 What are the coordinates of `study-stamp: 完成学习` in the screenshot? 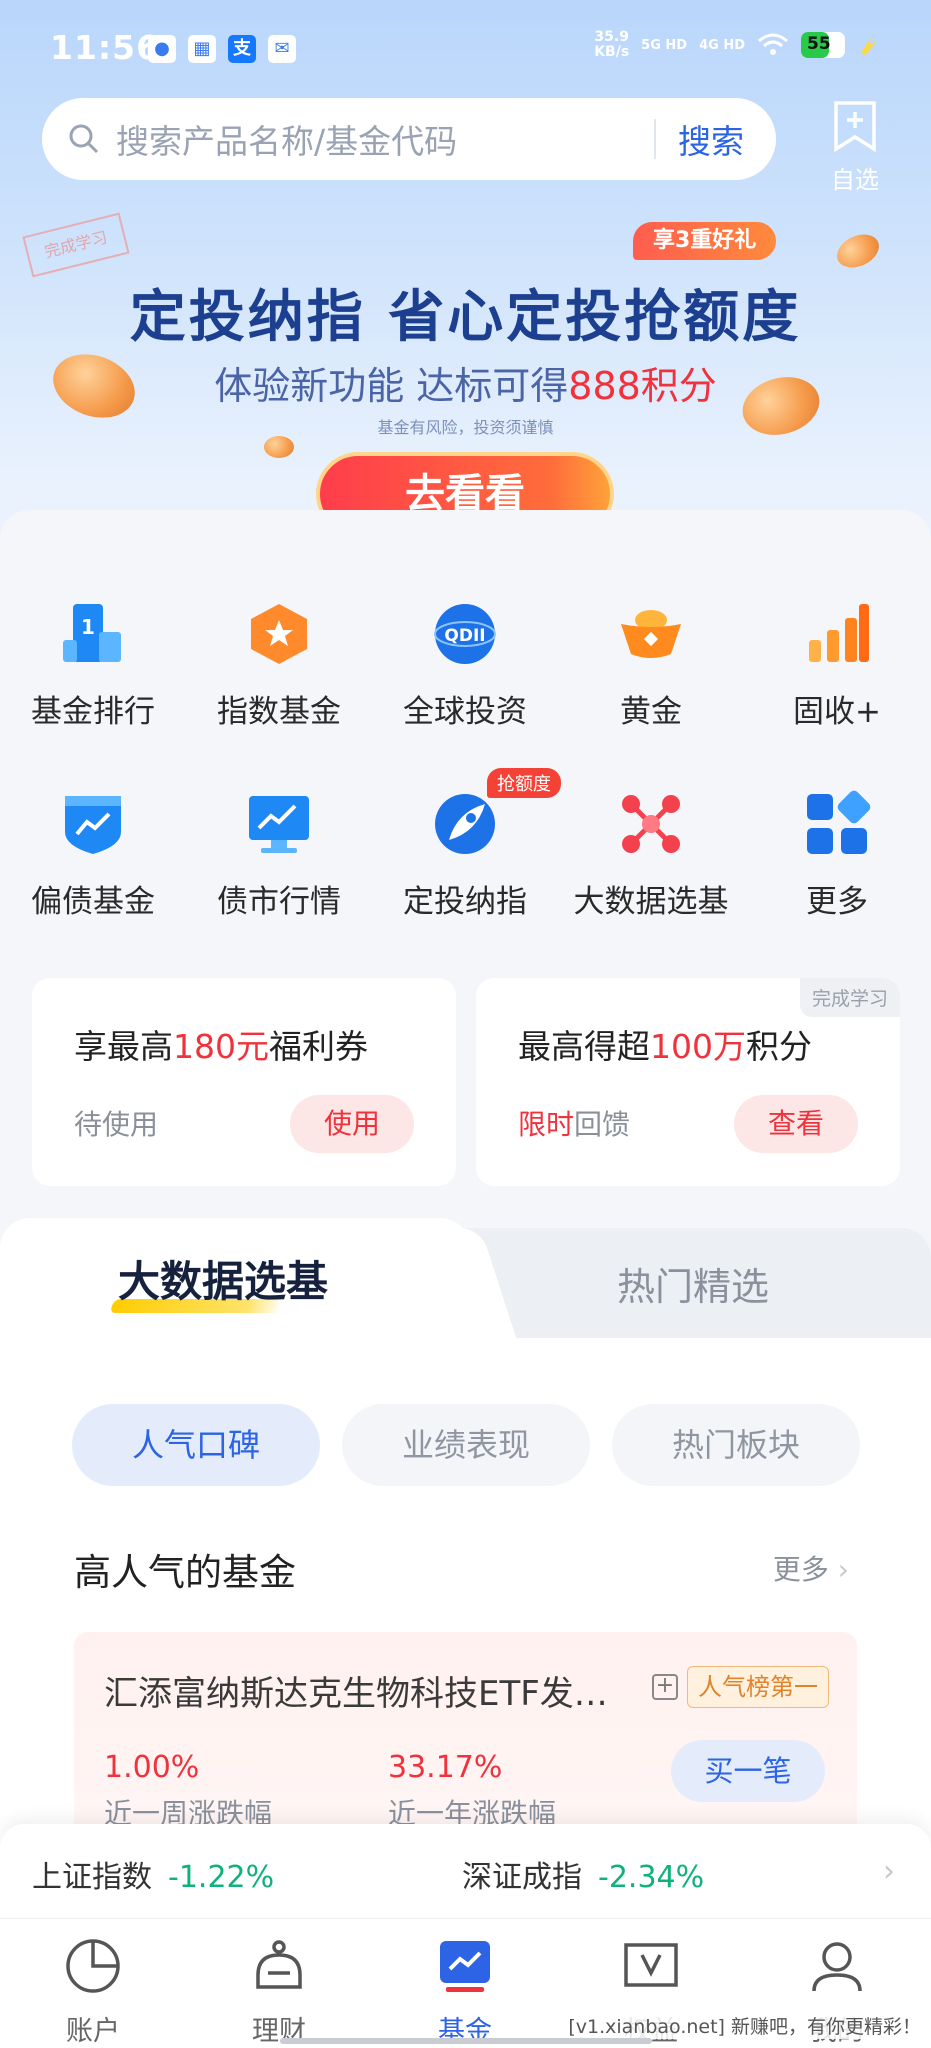 It's located at (76, 245).